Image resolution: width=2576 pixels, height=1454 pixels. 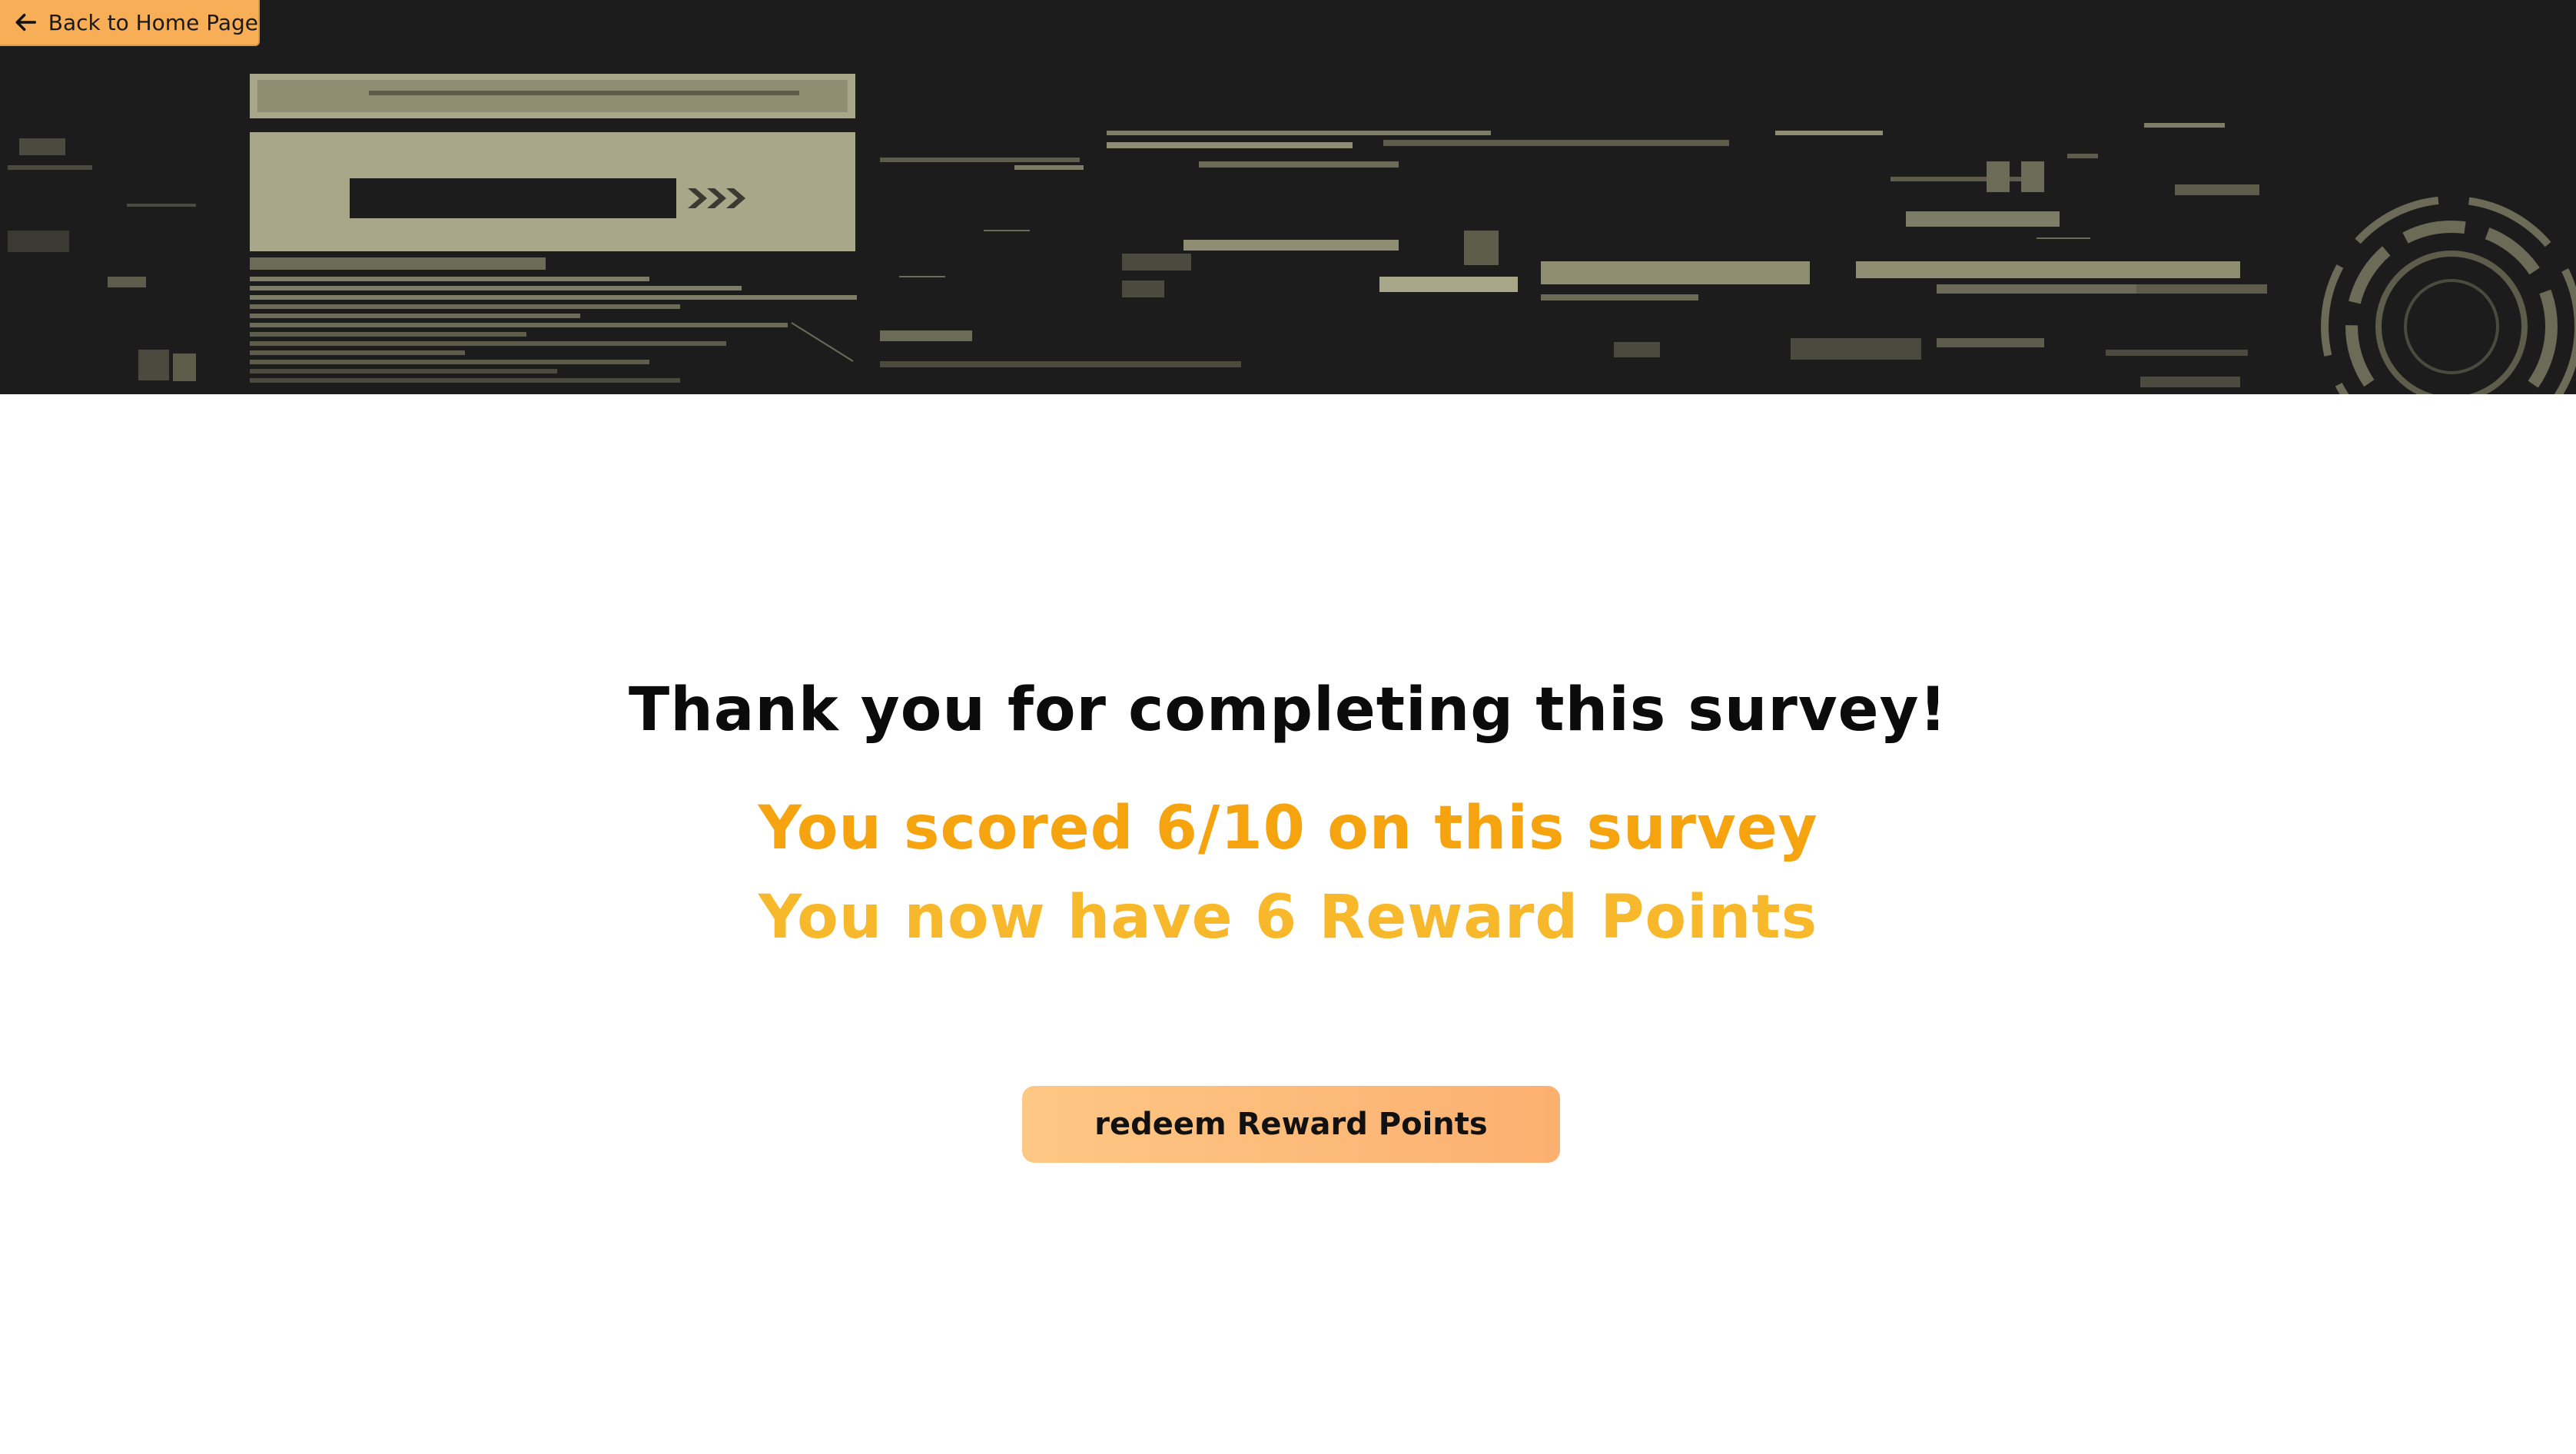 I want to click on score-text: You scored 6/10 on this survey, so click(x=1288, y=828).